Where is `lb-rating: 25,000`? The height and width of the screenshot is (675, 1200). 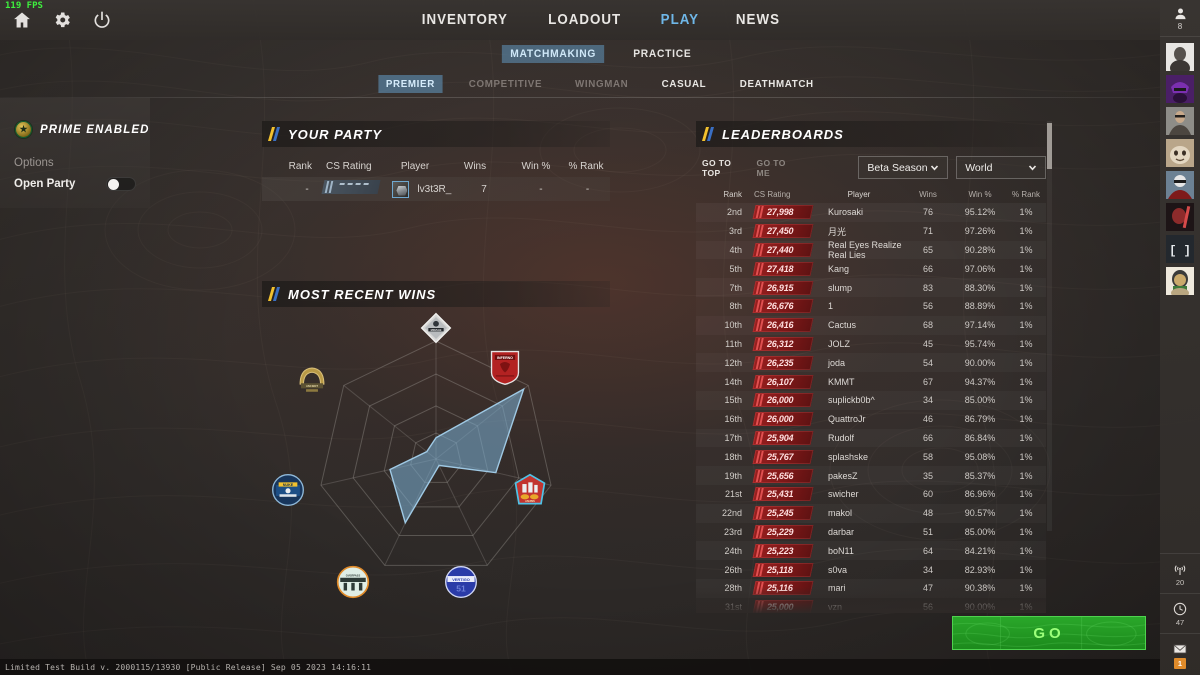
lb-rating: 25,000 is located at coordinates (782, 606).